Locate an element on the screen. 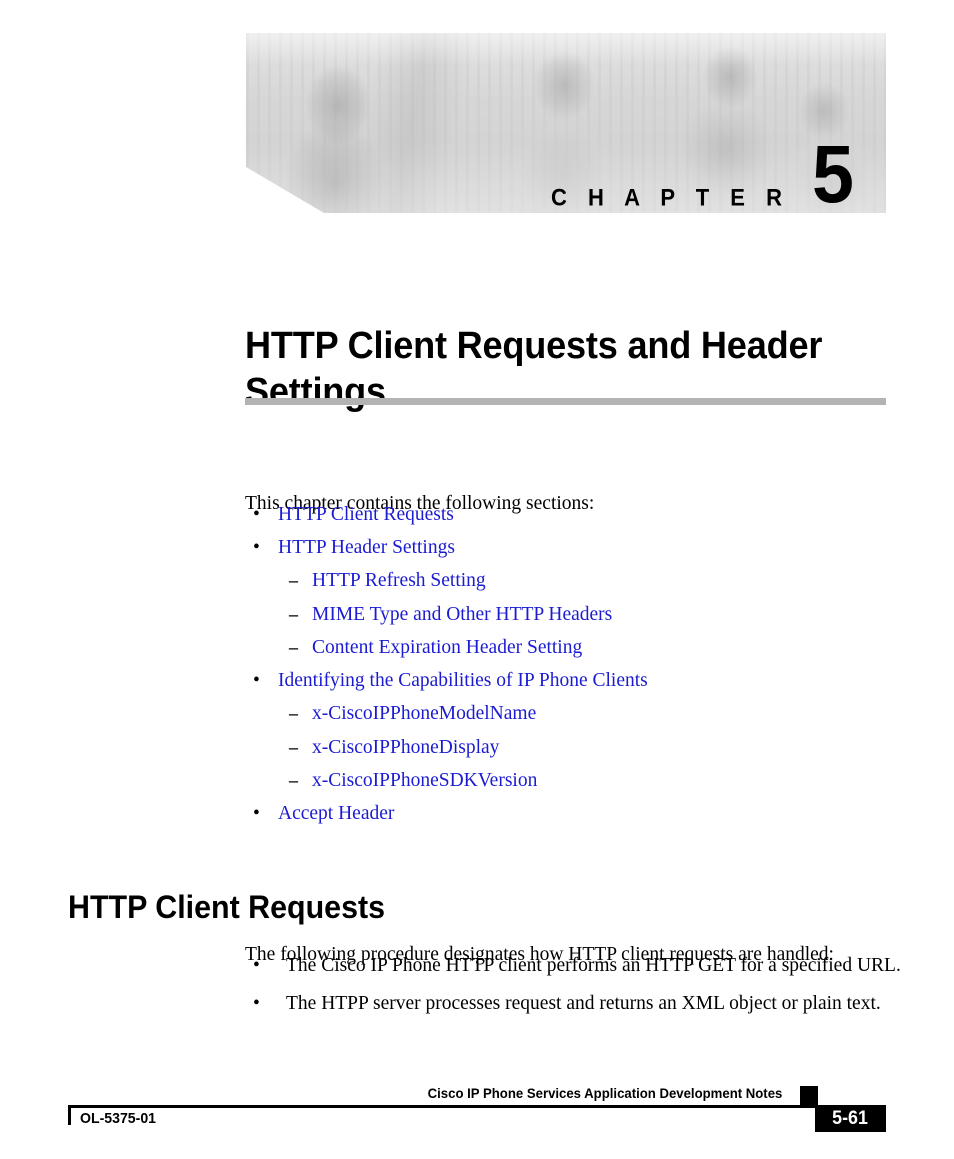 Image resolution: width=954 pixels, height=1159 pixels. footer-left-tick is located at coordinates (69, 1115).